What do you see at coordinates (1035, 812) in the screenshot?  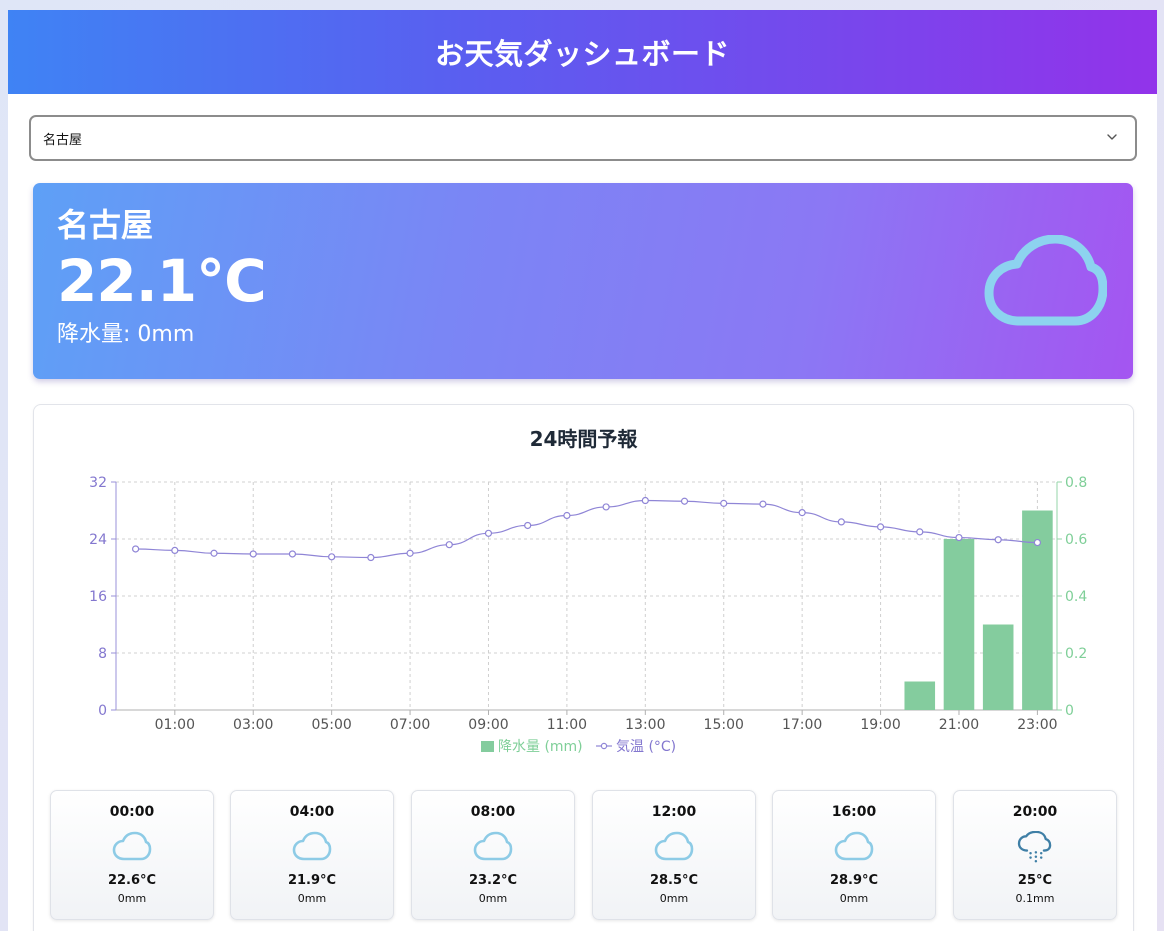 I see `hourly-time: 20:00` at bounding box center [1035, 812].